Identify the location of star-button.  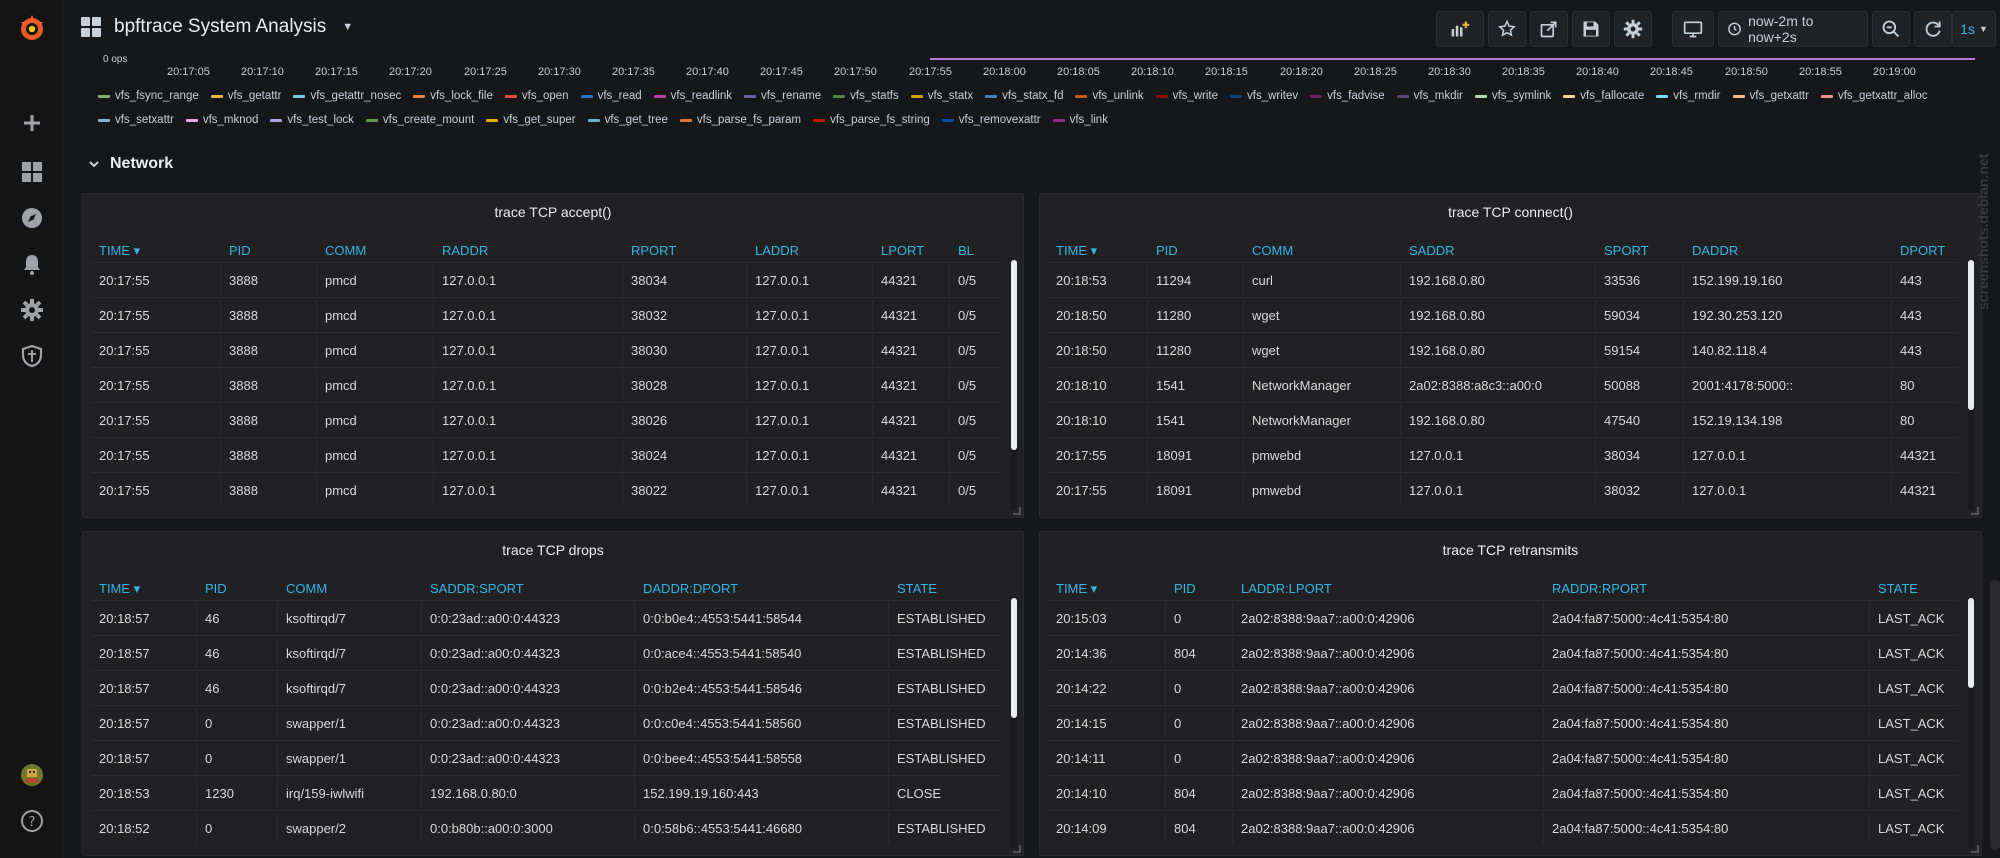
(1507, 29).